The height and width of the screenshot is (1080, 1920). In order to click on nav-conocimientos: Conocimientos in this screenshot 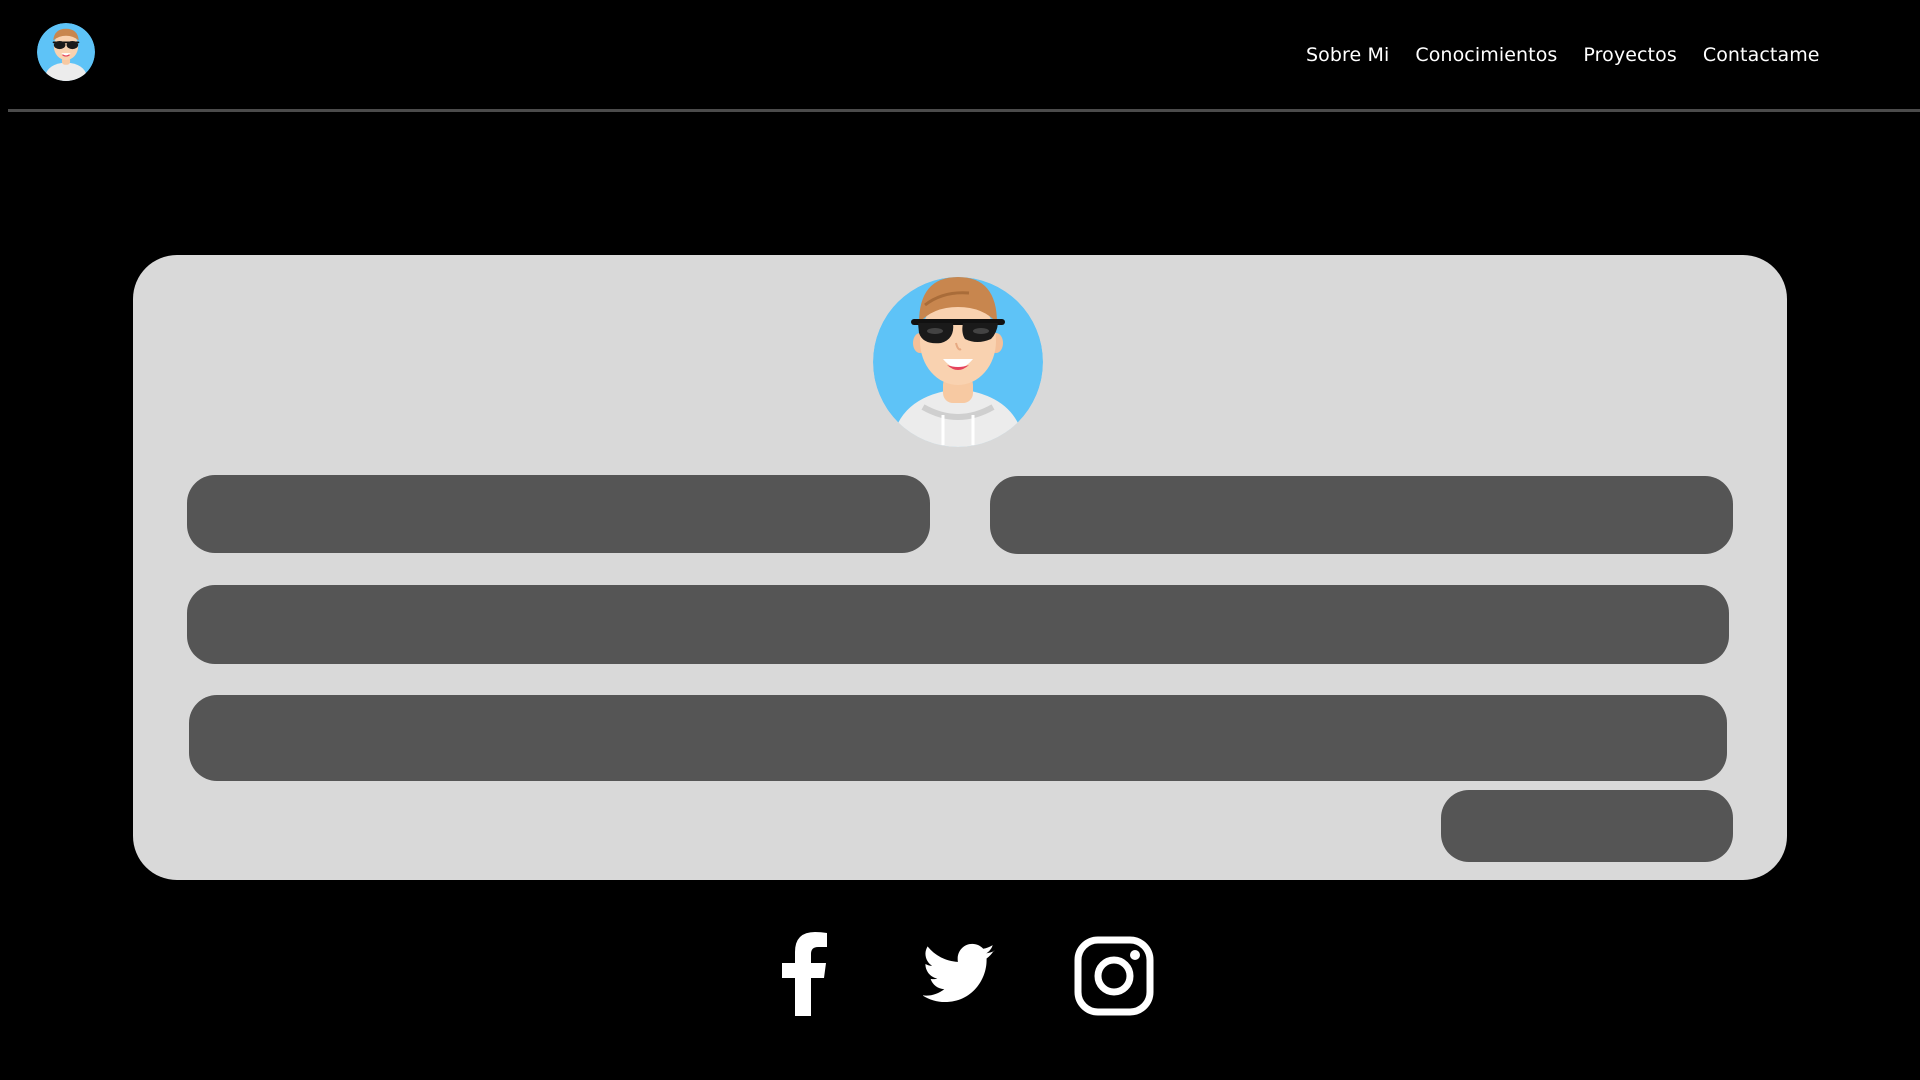, I will do `click(1486, 55)`.